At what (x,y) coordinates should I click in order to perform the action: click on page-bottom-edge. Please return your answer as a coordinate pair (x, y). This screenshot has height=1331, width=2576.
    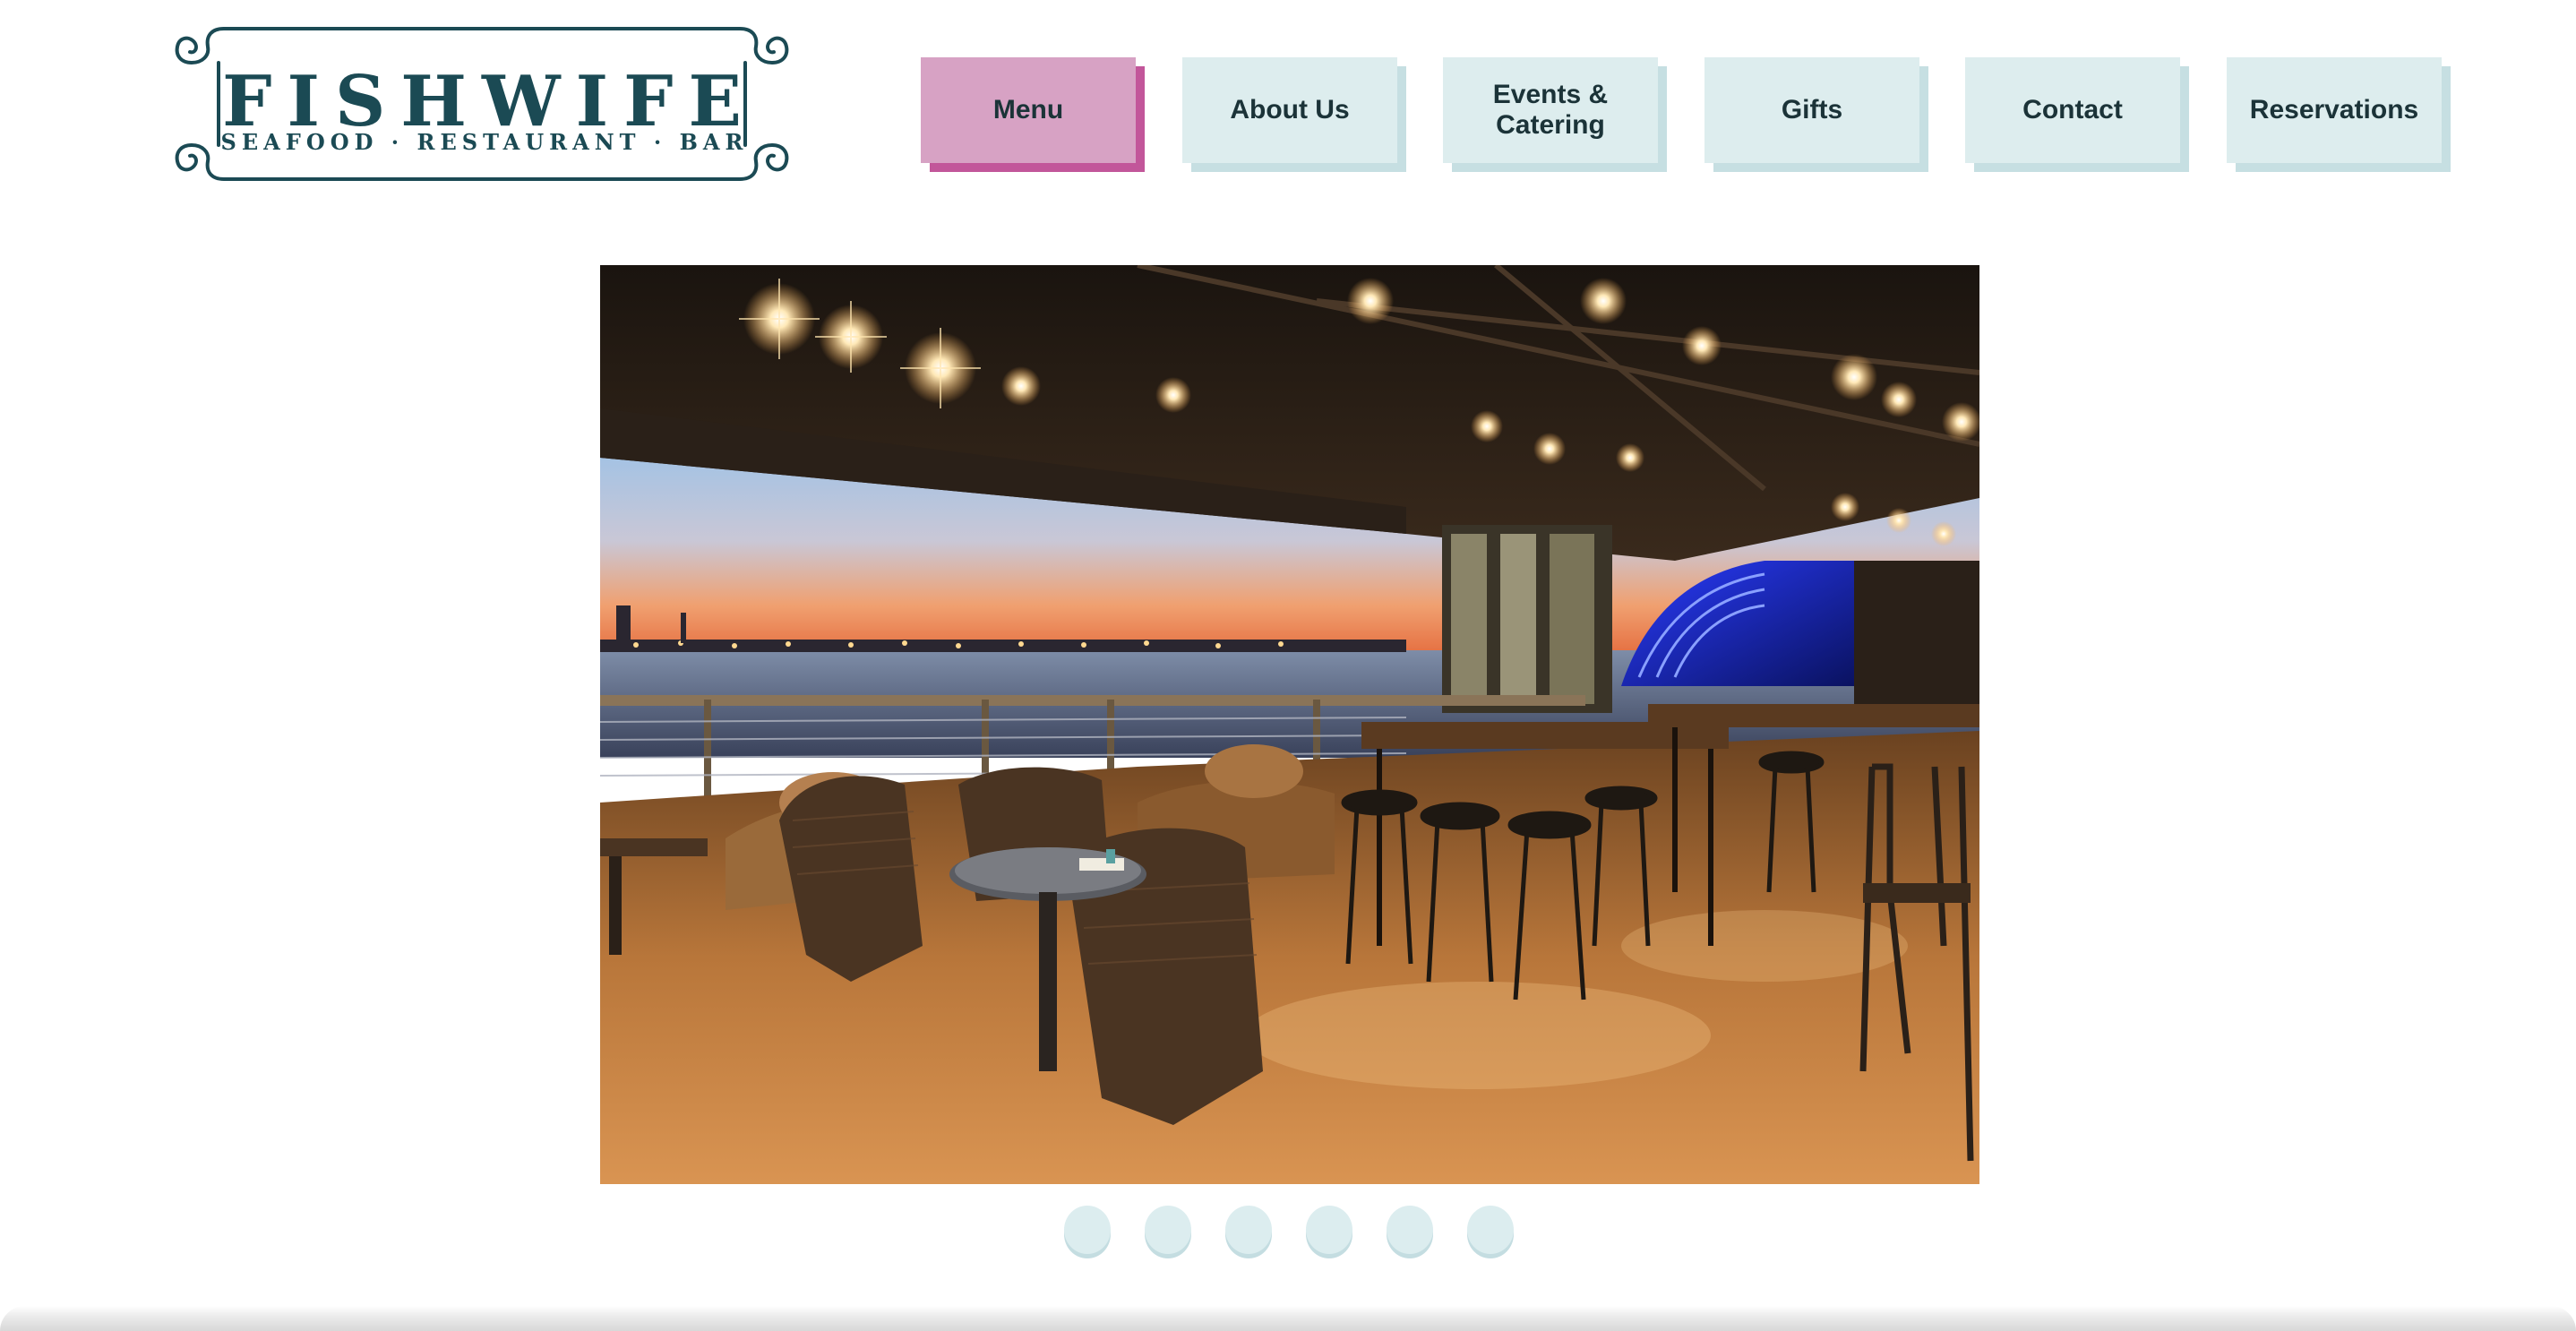
    Looking at the image, I should click on (1288, 1318).